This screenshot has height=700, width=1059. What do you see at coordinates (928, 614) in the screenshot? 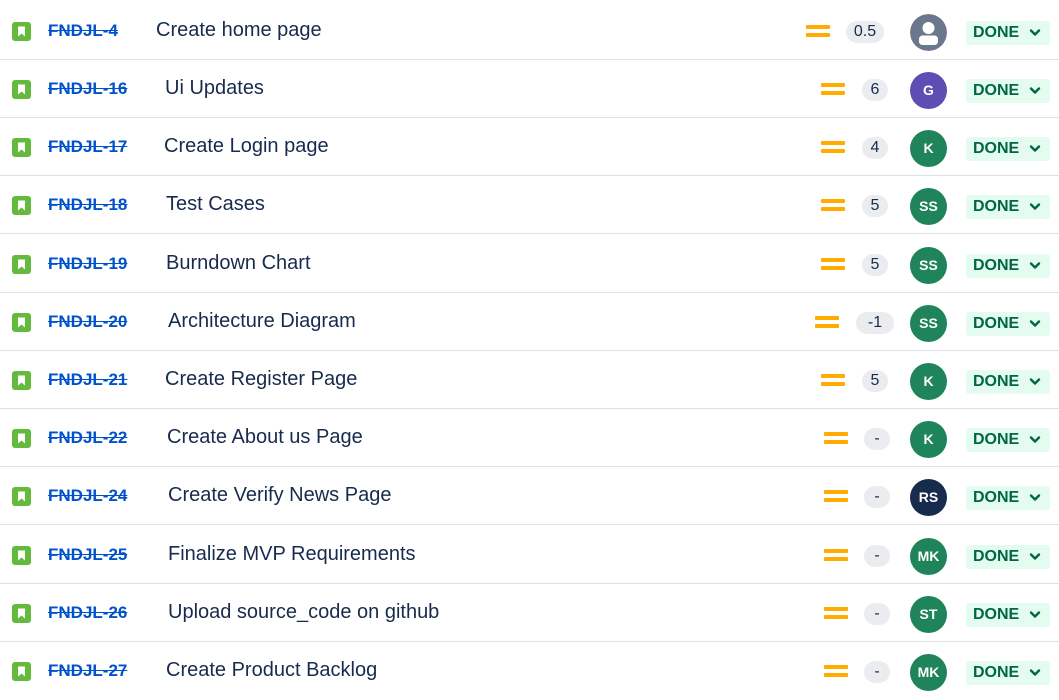
I see `assignee-avatar: ST` at bounding box center [928, 614].